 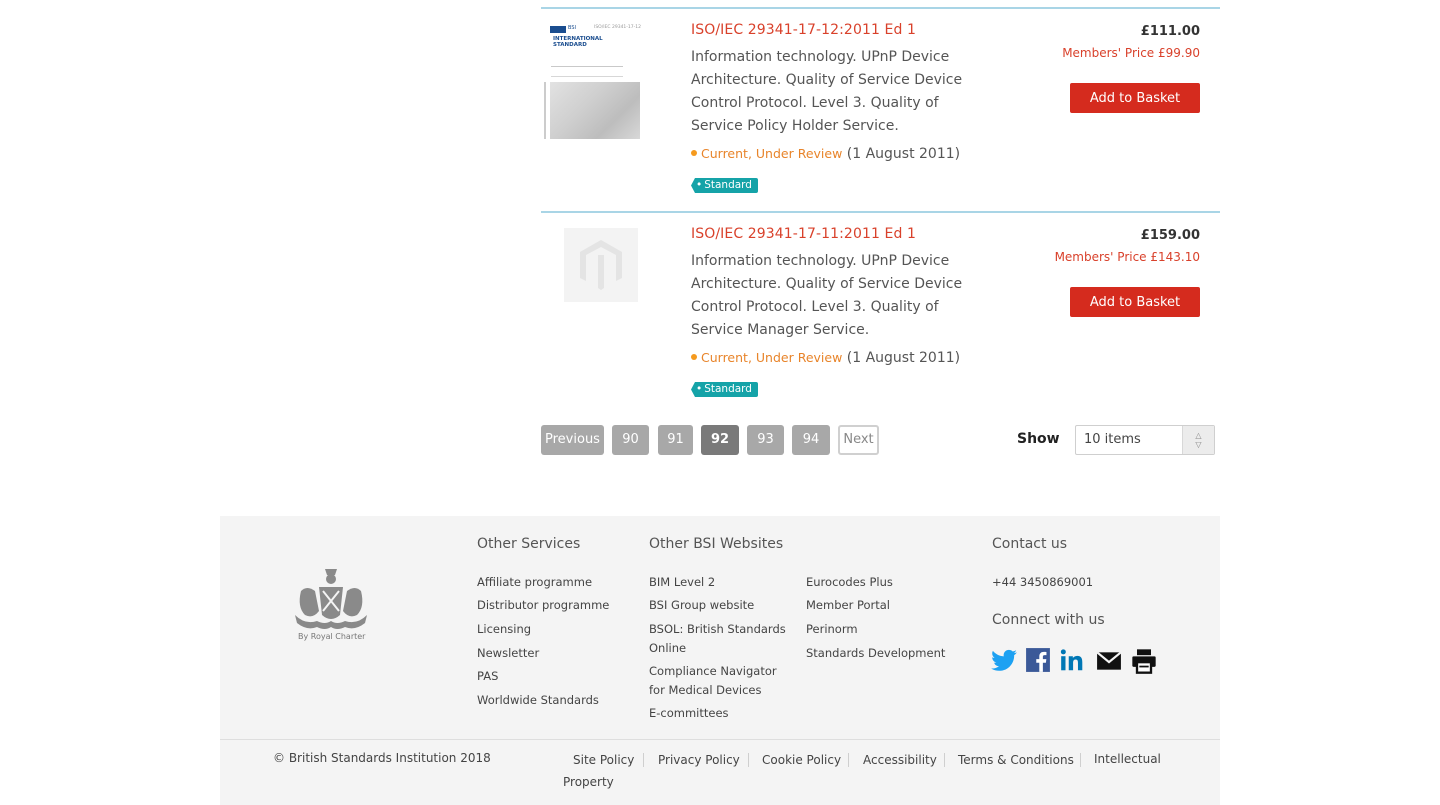 I want to click on footer-link-bsol: BSOL: British Standards Online, so click(x=719, y=639).